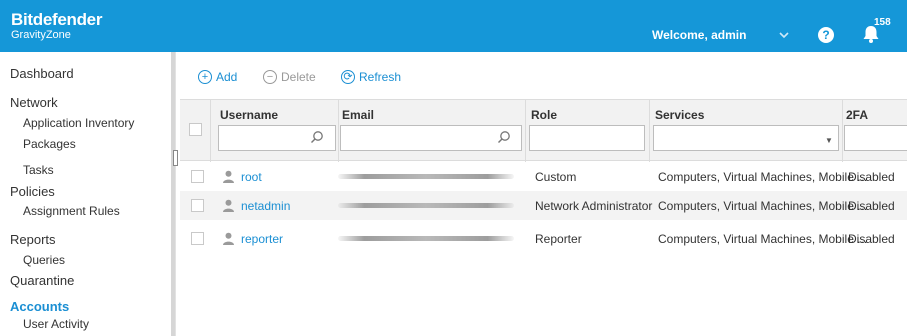  I want to click on username-link: reporter, so click(262, 239).